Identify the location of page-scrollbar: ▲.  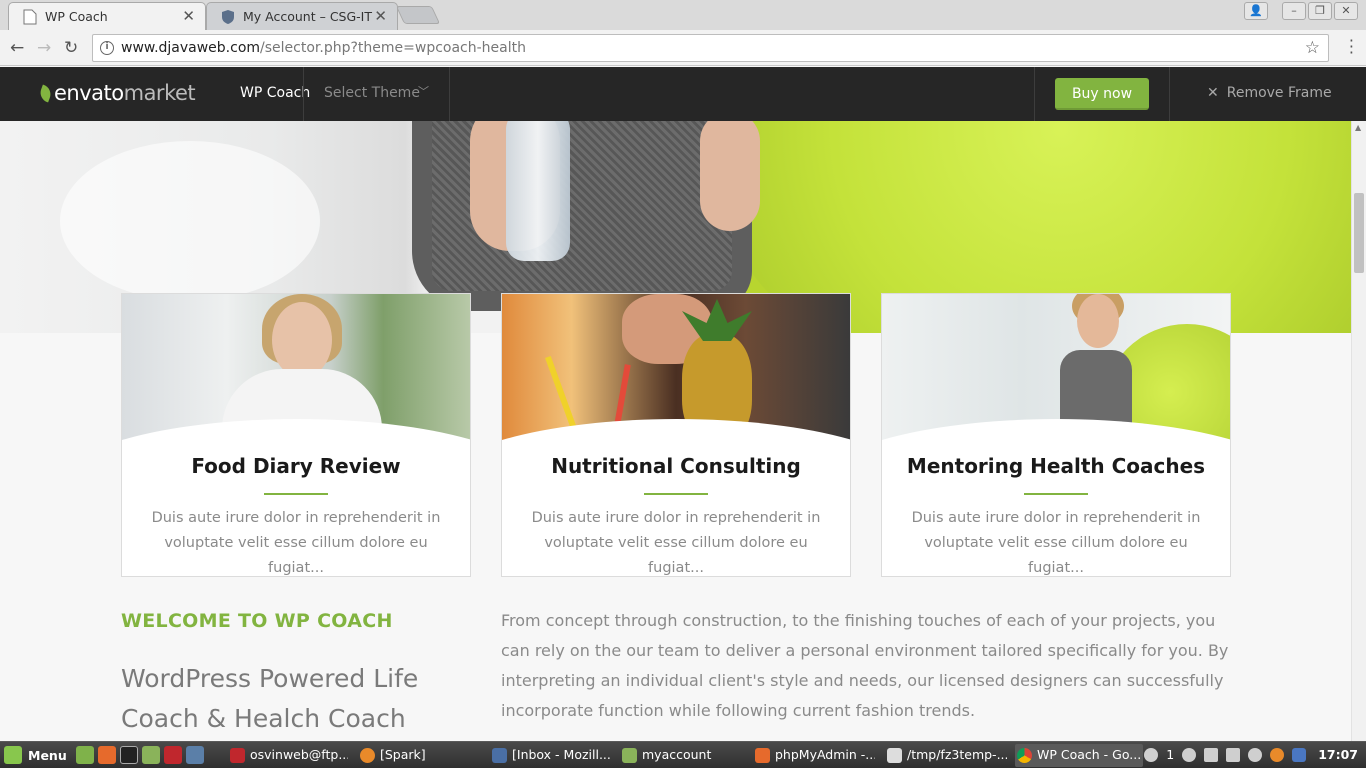
(1358, 431).